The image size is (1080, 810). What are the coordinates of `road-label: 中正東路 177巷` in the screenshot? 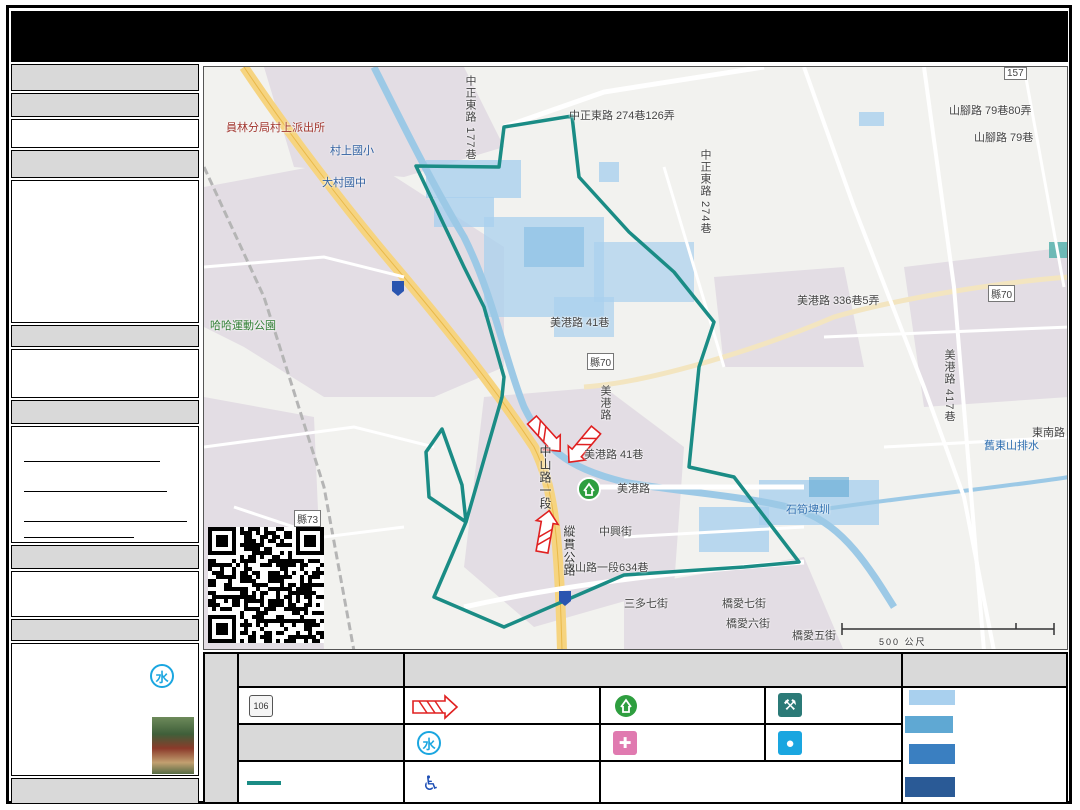 It's located at (470, 118).